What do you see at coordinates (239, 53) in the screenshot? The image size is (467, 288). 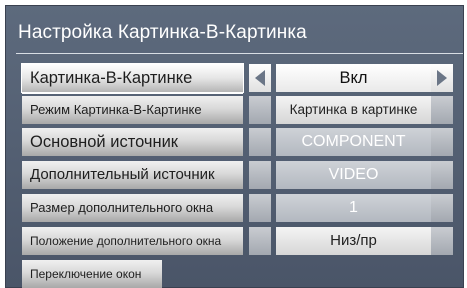 I see `title-divider` at bounding box center [239, 53].